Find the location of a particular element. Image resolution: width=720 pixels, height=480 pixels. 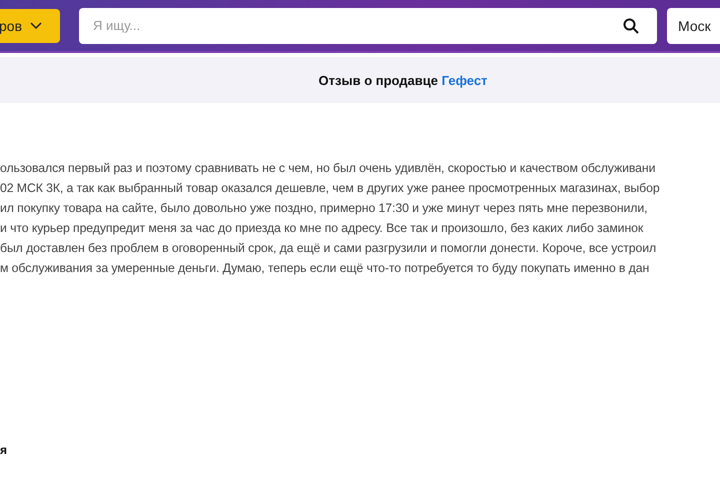

review-text-line: ил покупку товара на сайте, было довольно уже поздно, примерно 17:30 и уже минут через пять мне перезвонили, is located at coordinates (324, 208).